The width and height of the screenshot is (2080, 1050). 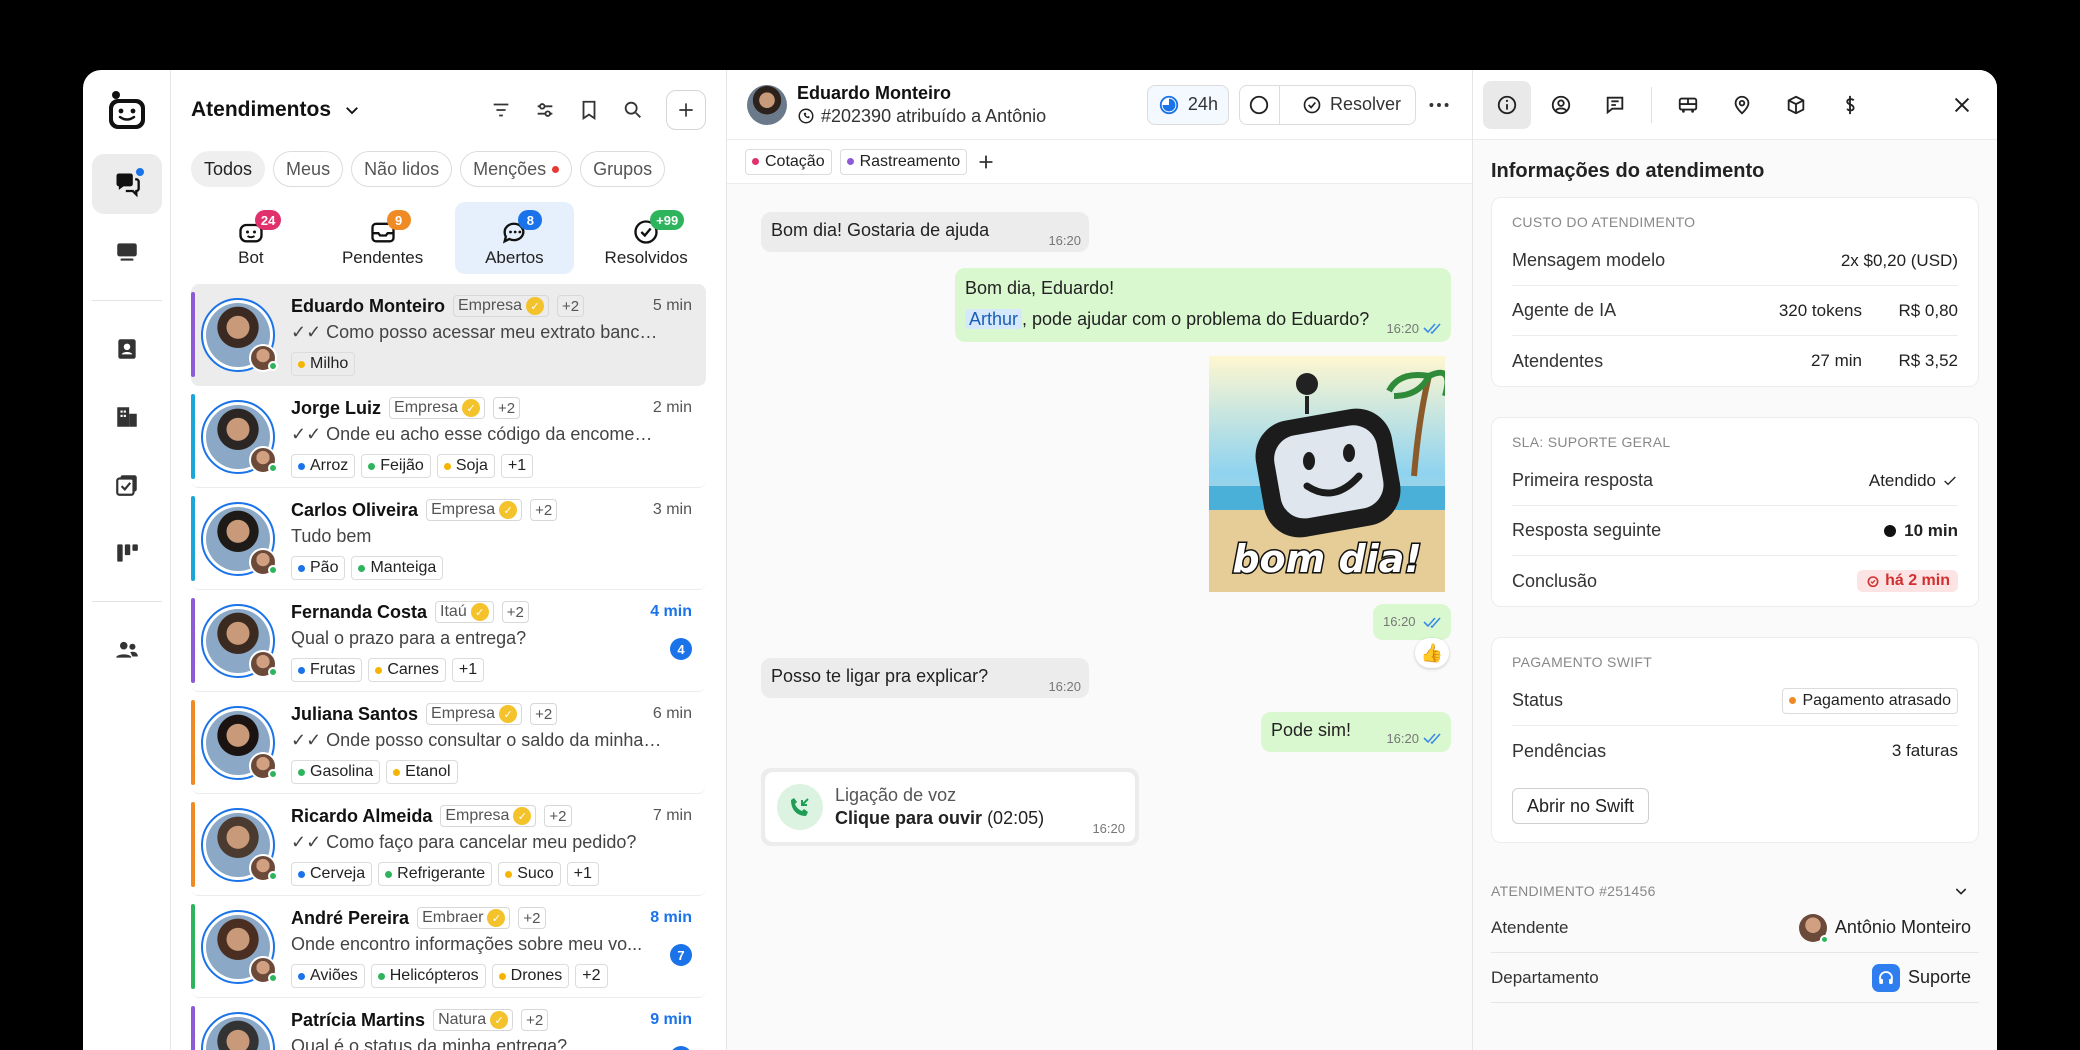 What do you see at coordinates (276, 110) in the screenshot?
I see `list-title-dropdown: Atendimentos` at bounding box center [276, 110].